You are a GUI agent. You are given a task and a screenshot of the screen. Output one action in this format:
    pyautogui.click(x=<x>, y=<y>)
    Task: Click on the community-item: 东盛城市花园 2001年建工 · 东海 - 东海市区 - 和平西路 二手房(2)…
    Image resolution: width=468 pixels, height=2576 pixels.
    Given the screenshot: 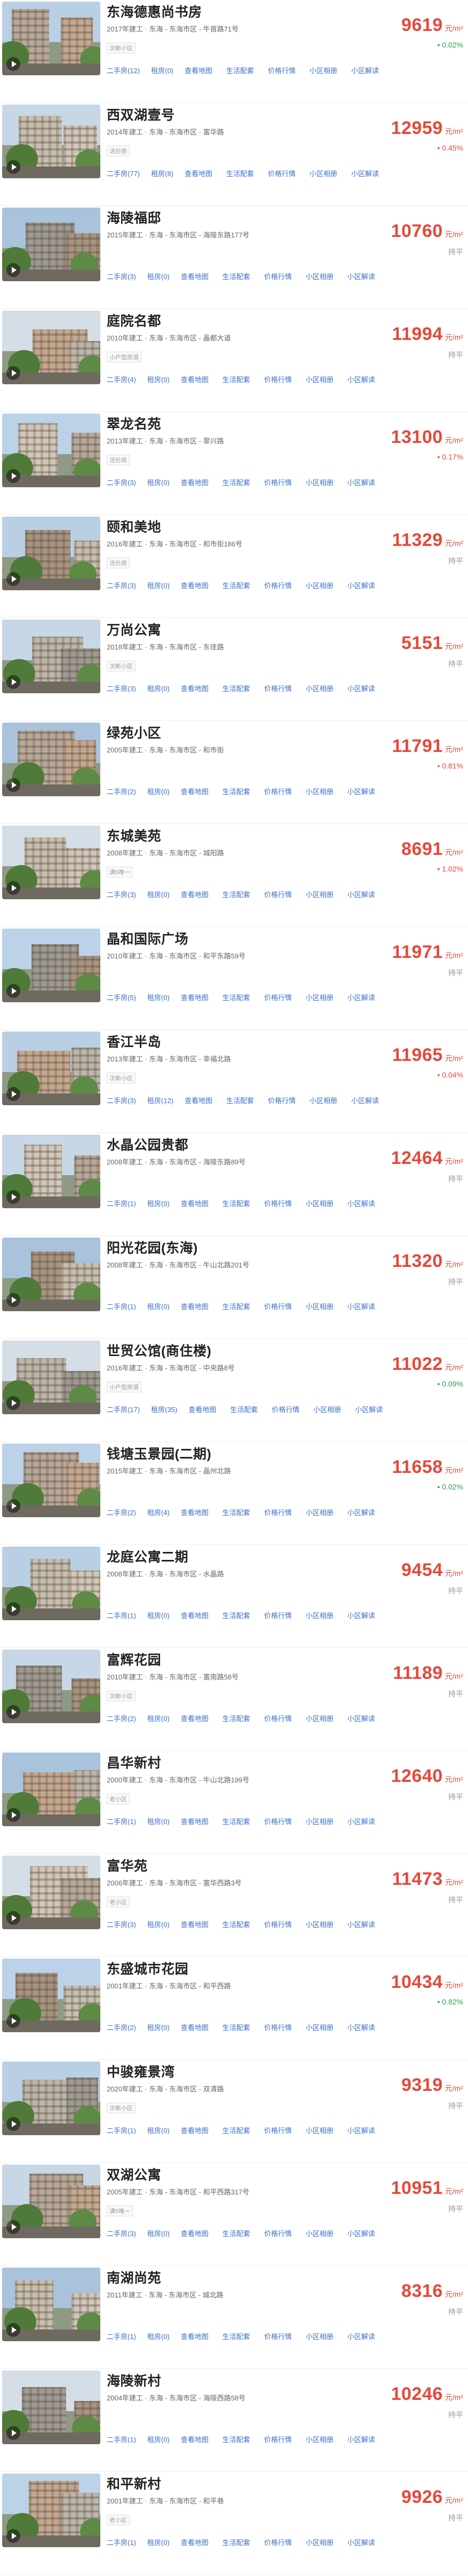 What is the action you would take?
    pyautogui.click(x=234, y=2008)
    